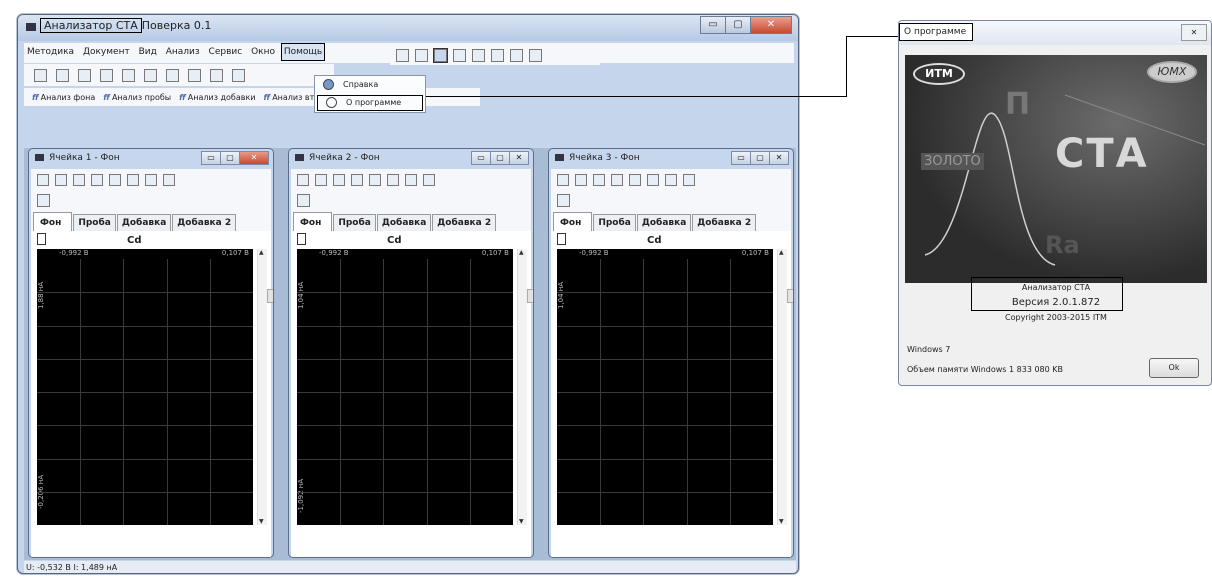 The height and width of the screenshot is (582, 1212). What do you see at coordinates (183, 52) in the screenshot?
I see `menu-analysis: Анализ` at bounding box center [183, 52].